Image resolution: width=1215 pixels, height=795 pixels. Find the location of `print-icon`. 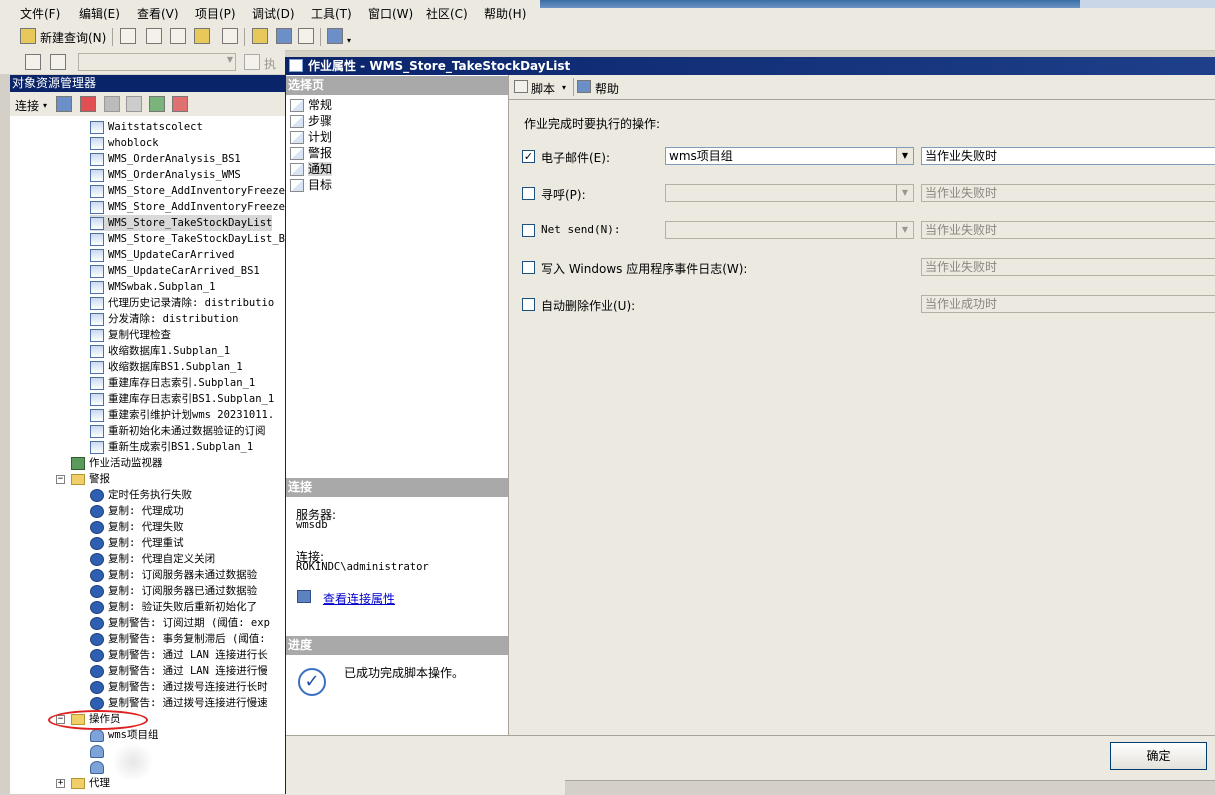

print-icon is located at coordinates (306, 36).